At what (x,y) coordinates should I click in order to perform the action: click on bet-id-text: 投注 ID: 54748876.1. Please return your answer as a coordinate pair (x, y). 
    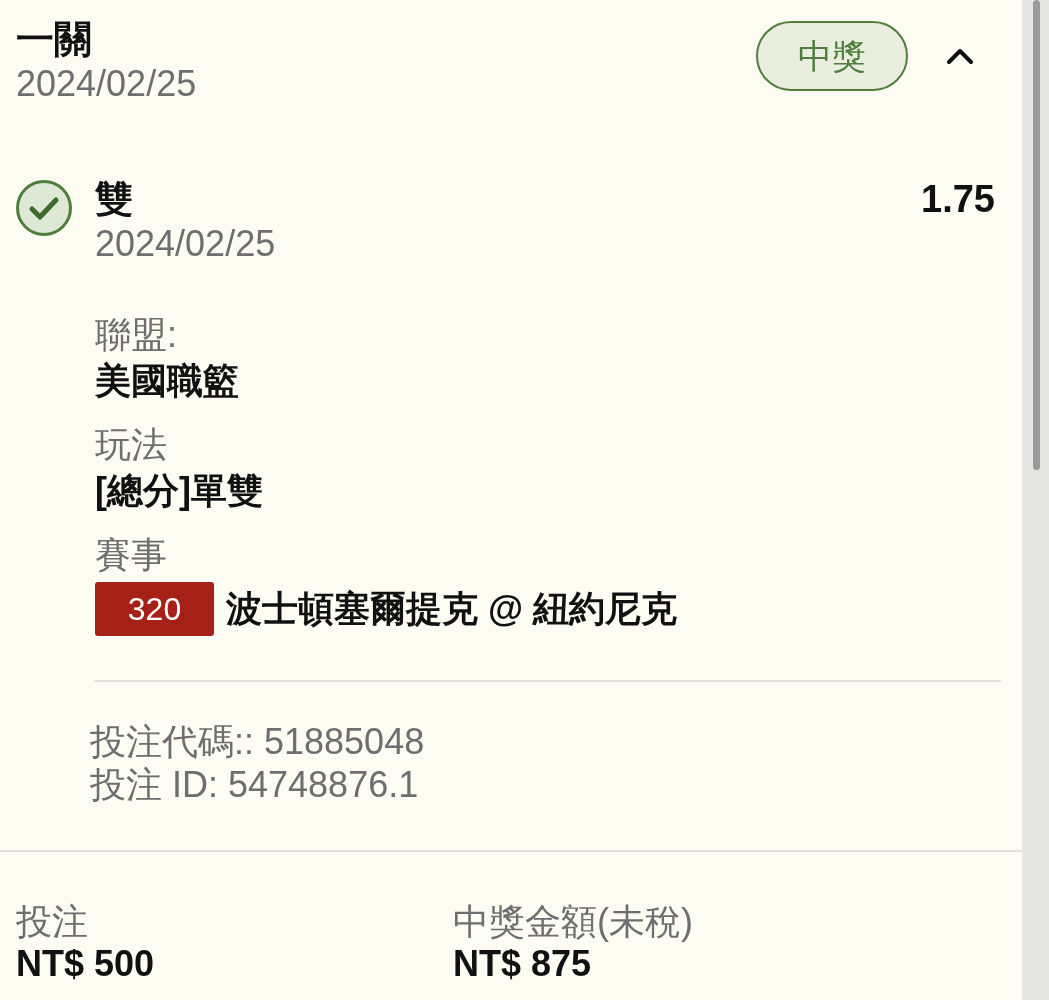
    Looking at the image, I should click on (255, 784).